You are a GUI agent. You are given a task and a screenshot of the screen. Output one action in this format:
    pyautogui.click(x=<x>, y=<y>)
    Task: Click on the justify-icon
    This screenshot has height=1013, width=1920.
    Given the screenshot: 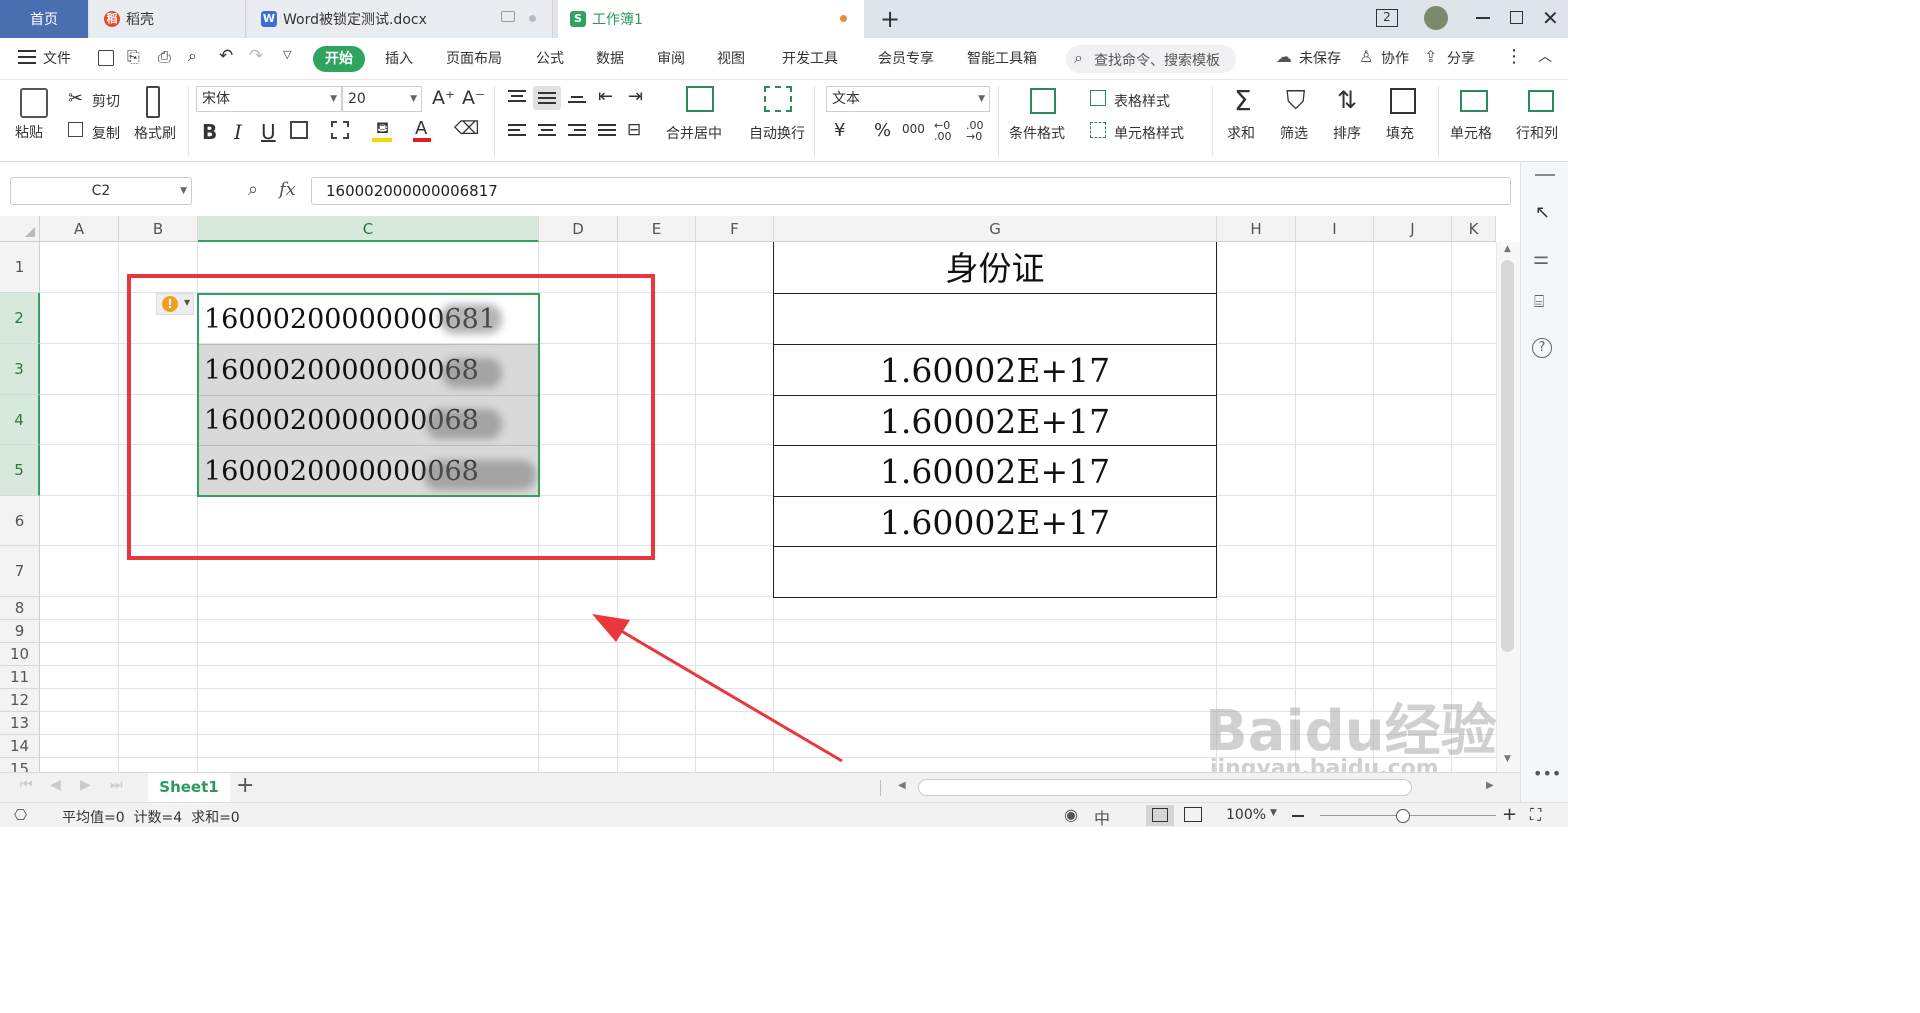 What is the action you would take?
    pyautogui.click(x=607, y=130)
    